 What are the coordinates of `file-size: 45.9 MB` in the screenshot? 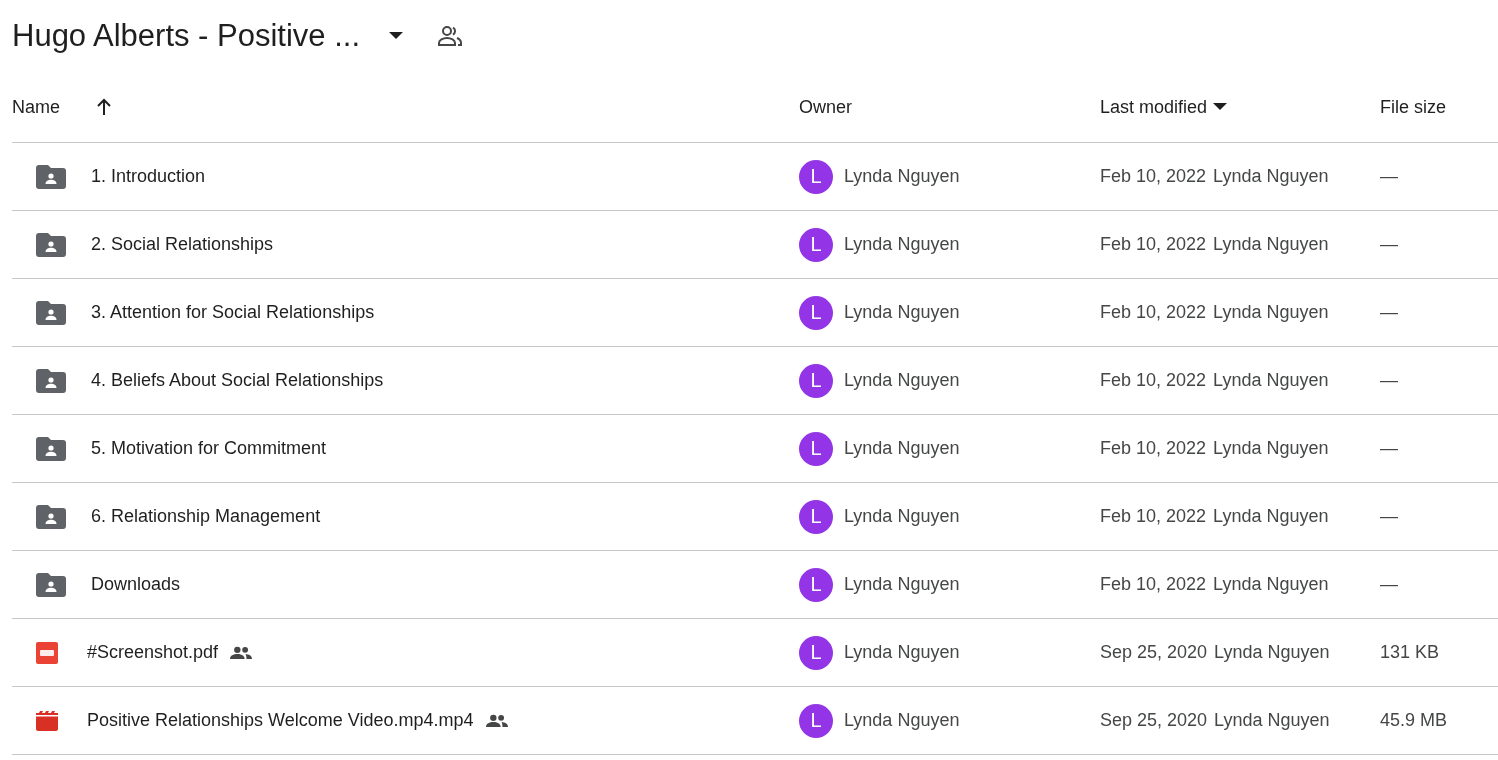 It's located at (1414, 720).